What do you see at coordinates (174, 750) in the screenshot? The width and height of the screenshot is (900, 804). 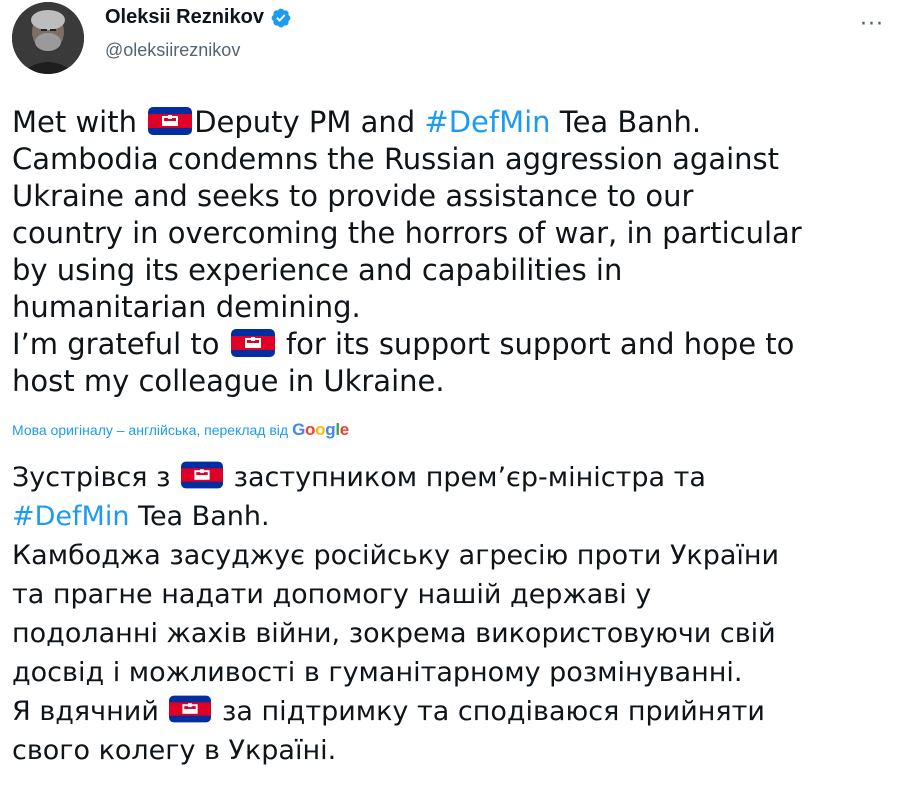 I see `tweet-line: свого колегу в Україні.` at bounding box center [174, 750].